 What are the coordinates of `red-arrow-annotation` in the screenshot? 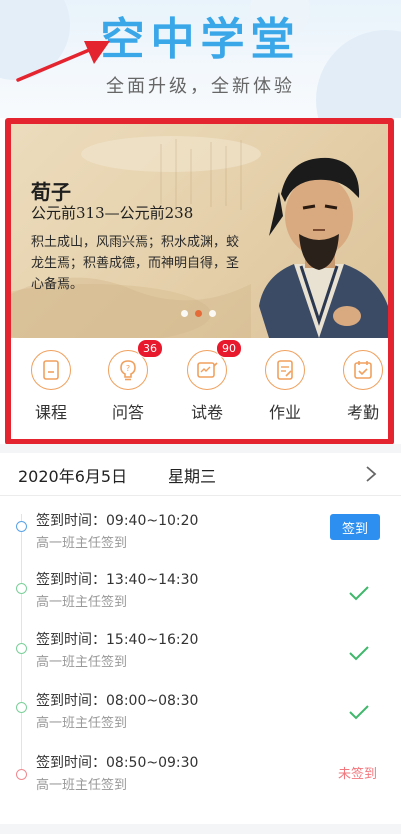 It's located at (63, 61).